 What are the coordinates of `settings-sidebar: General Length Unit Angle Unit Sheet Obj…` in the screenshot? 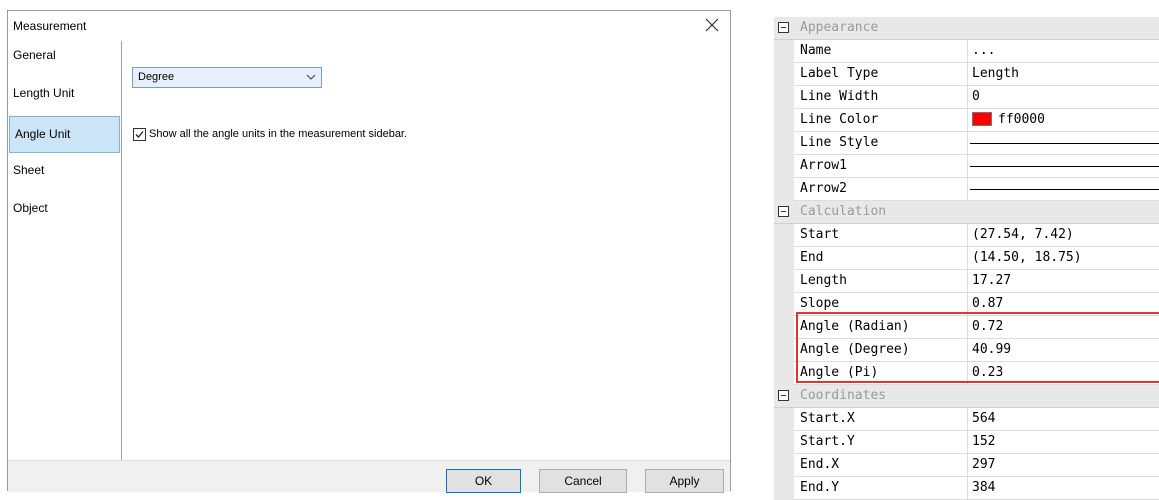 It's located at (65, 250).